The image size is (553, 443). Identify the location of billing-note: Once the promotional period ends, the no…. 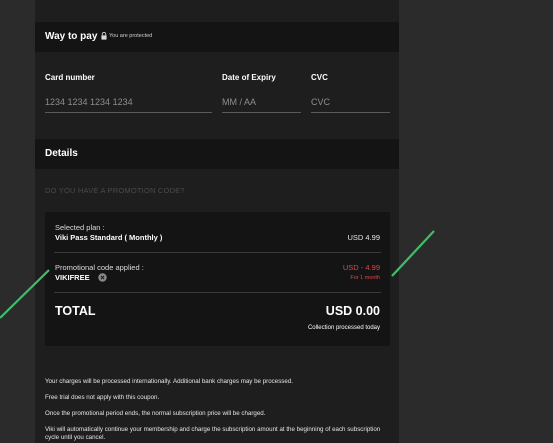
(155, 413).